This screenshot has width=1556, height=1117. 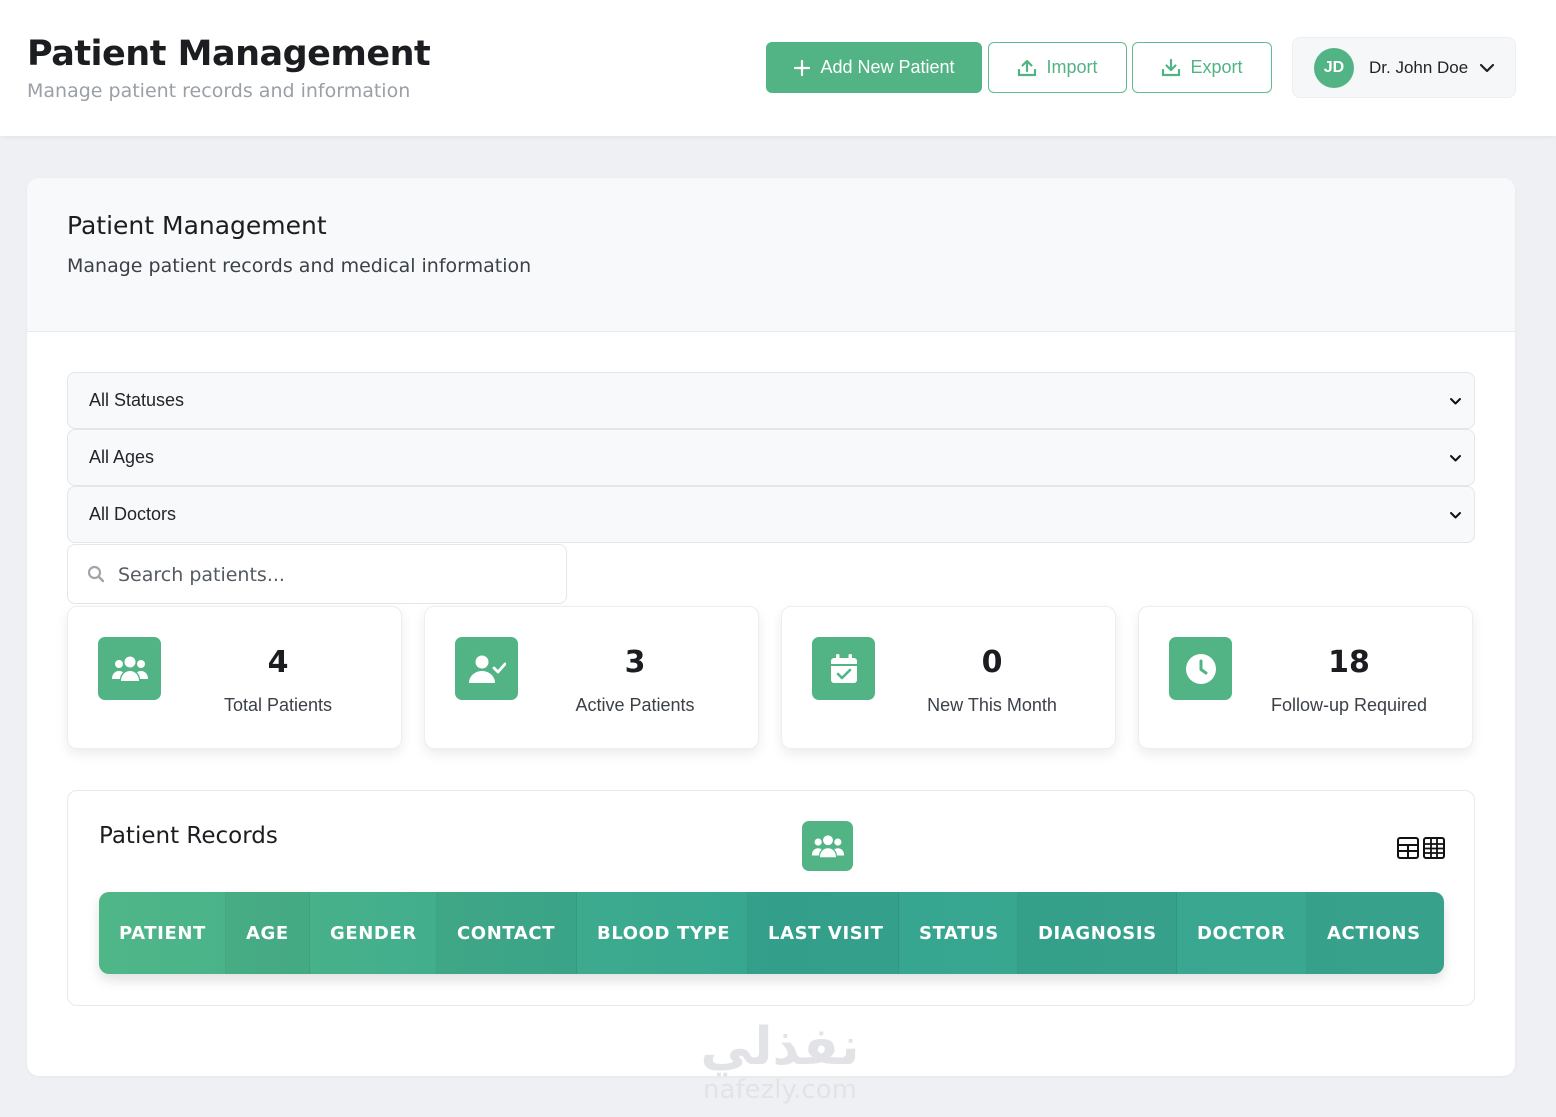 What do you see at coordinates (162, 933) in the screenshot?
I see `column-header-patient: PATIENT` at bounding box center [162, 933].